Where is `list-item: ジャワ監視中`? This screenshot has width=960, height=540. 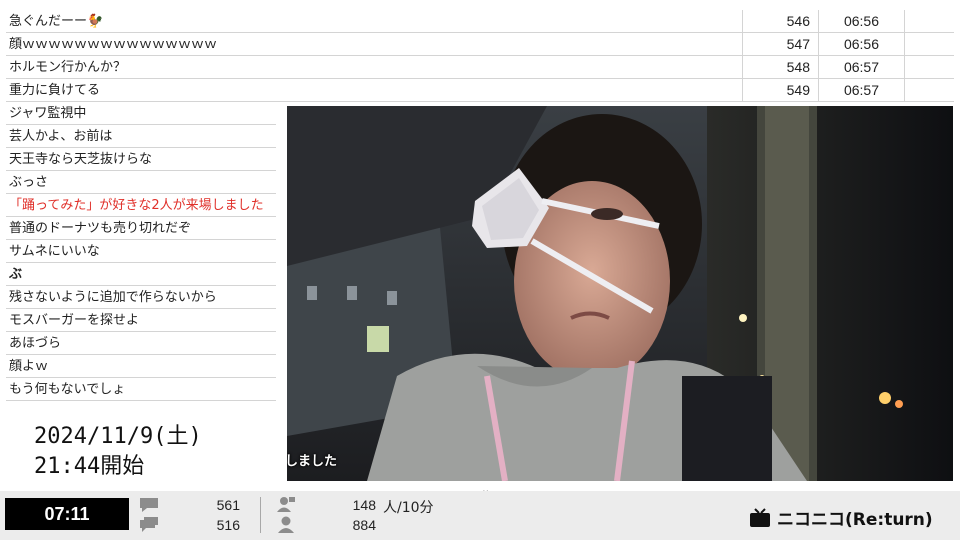
list-item: ジャワ監視中 is located at coordinates (141, 113).